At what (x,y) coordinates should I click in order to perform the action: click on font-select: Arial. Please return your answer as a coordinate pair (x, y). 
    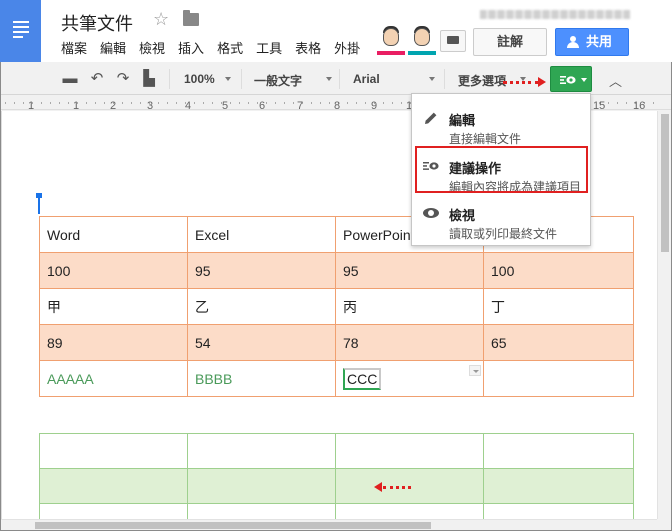
    Looking at the image, I should click on (397, 79).